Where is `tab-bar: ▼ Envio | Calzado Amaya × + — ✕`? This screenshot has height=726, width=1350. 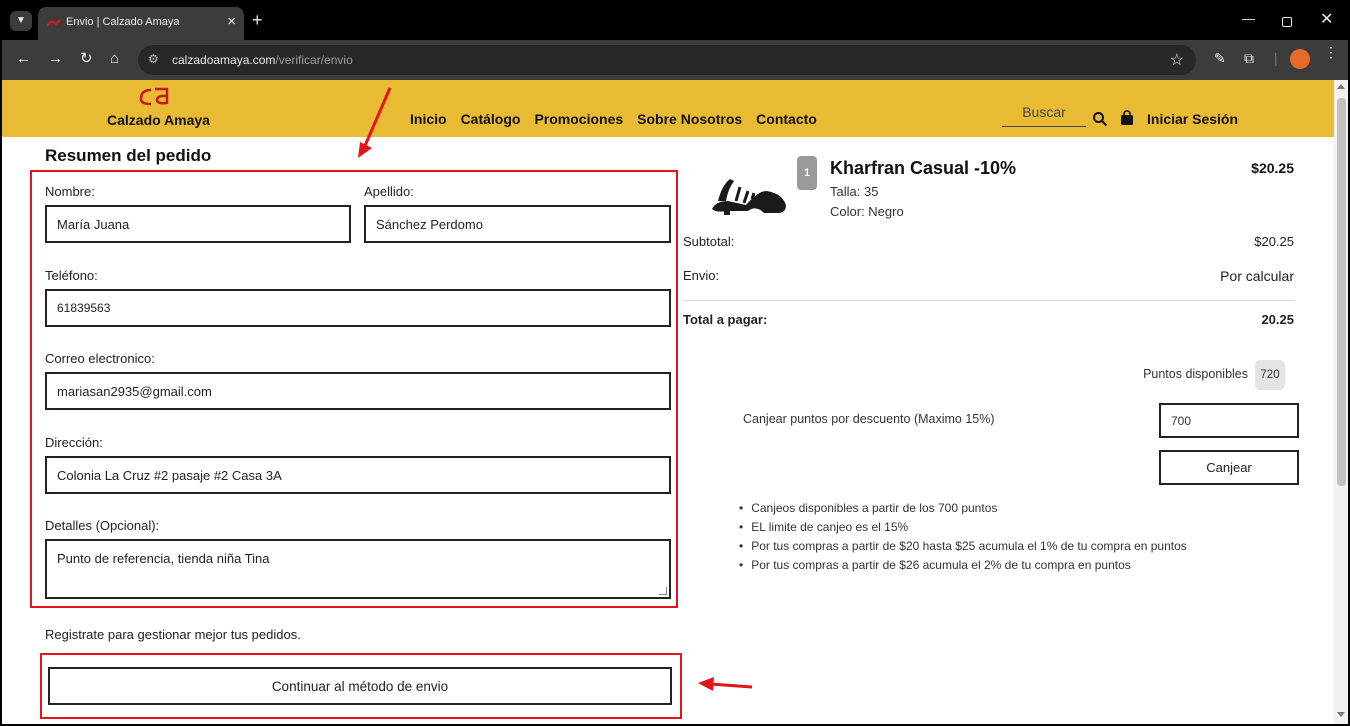
tab-bar: ▼ Envio | Calzado Amaya × + — ✕ is located at coordinates (675, 21).